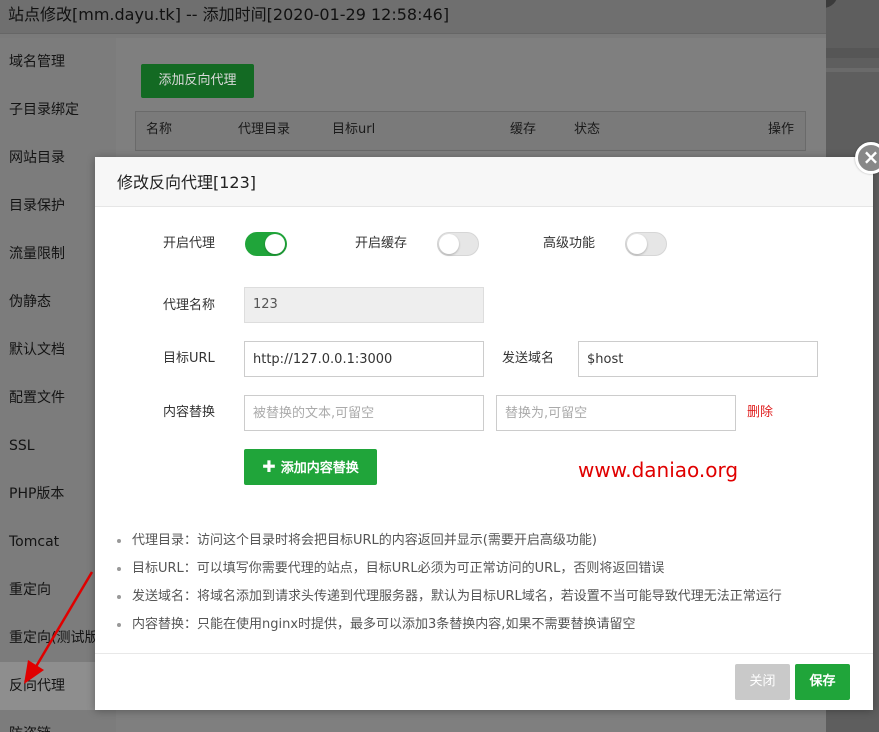  I want to click on proxy-name-label: 代理名称, so click(189, 305).